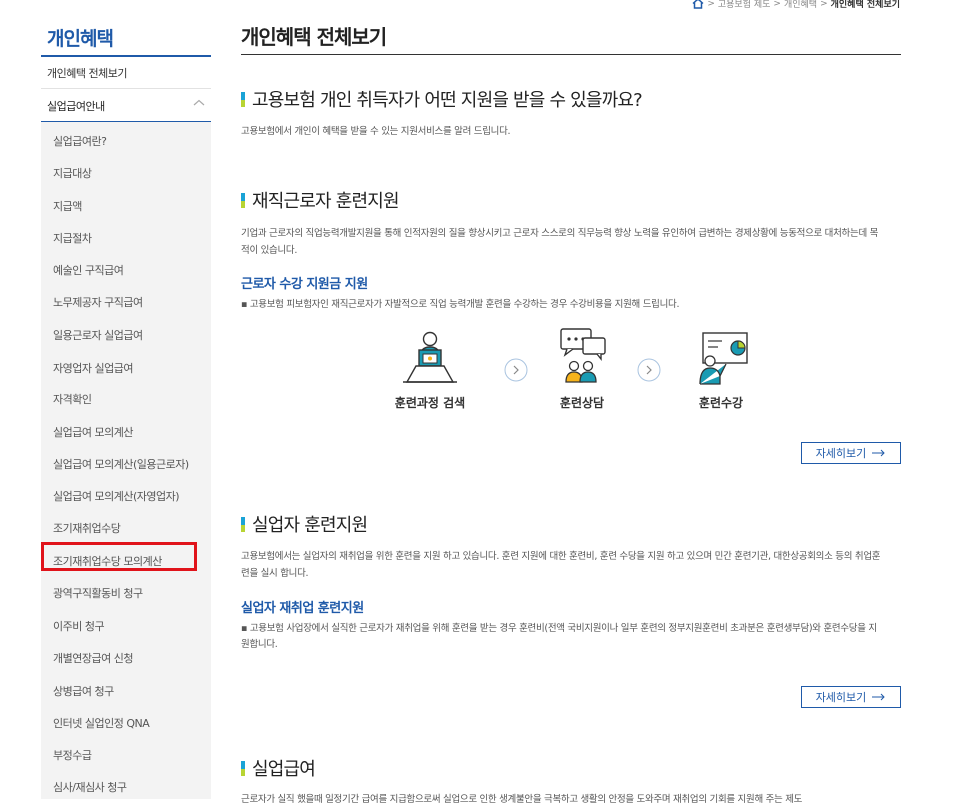  I want to click on breadcrumb-current: 개인혜택 전체보기, so click(865, 5).